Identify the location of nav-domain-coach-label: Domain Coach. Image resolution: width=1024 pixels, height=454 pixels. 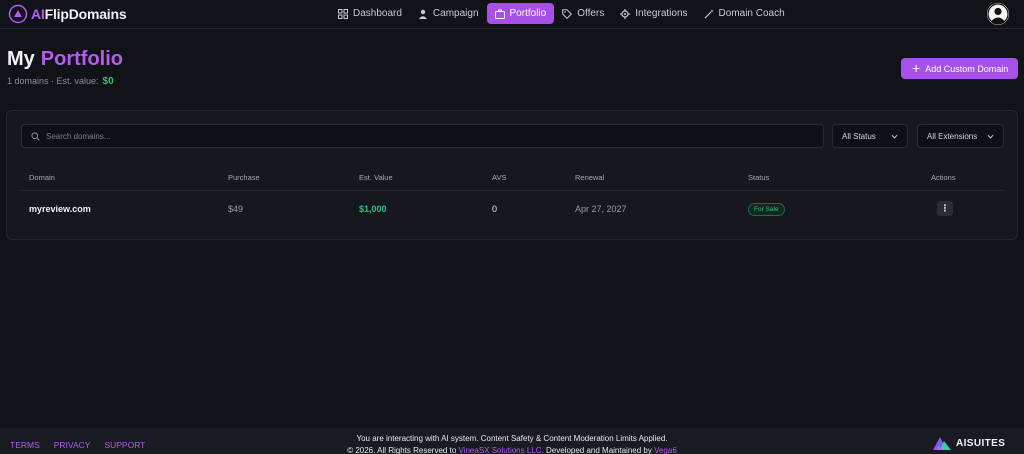
(751, 13).